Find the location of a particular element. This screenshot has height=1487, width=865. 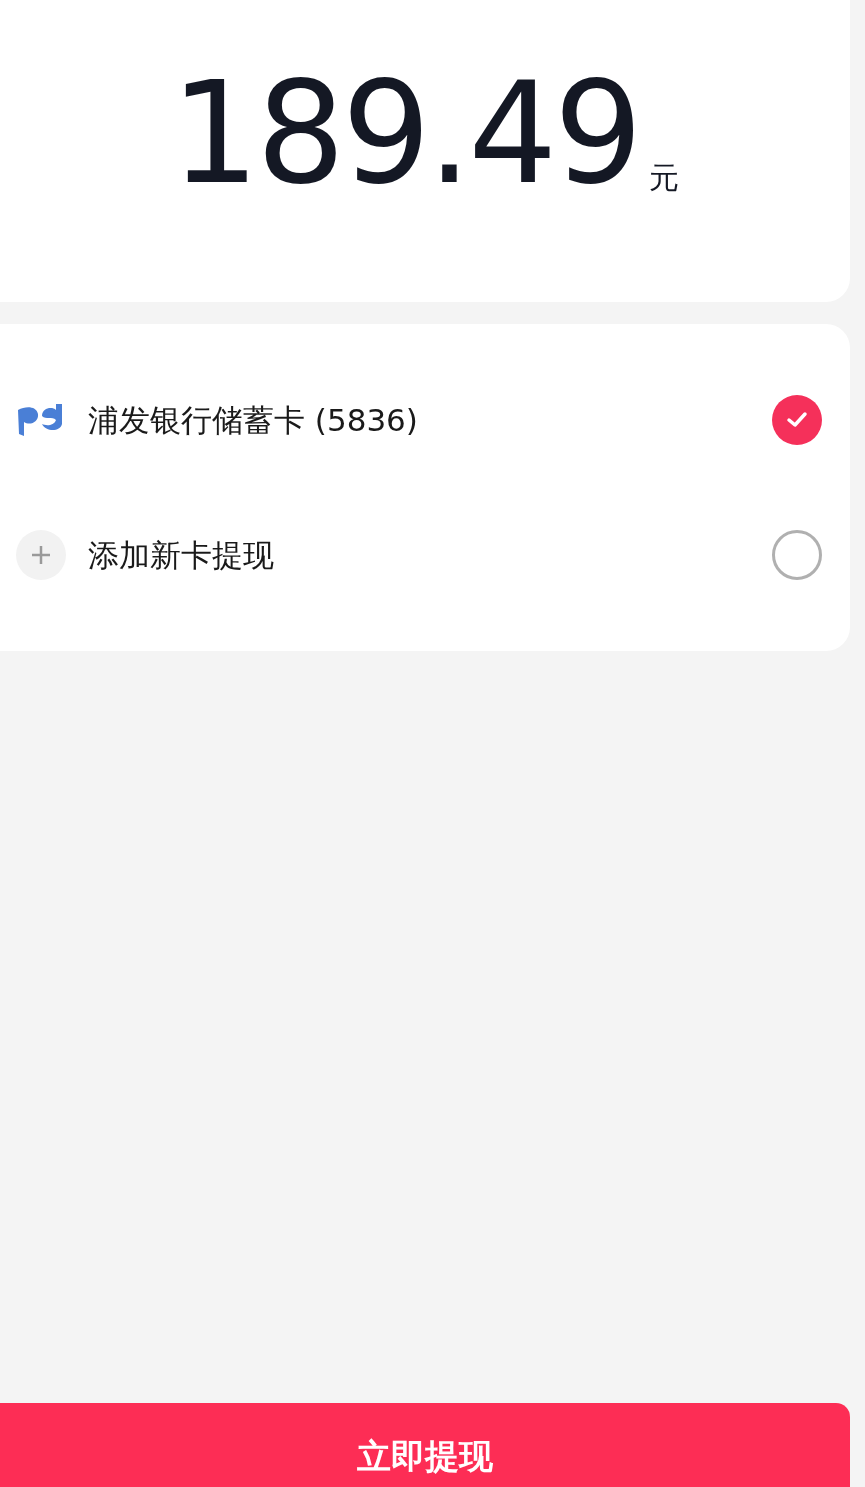

withdraw-button: 立即提现 is located at coordinates (425, 1445).